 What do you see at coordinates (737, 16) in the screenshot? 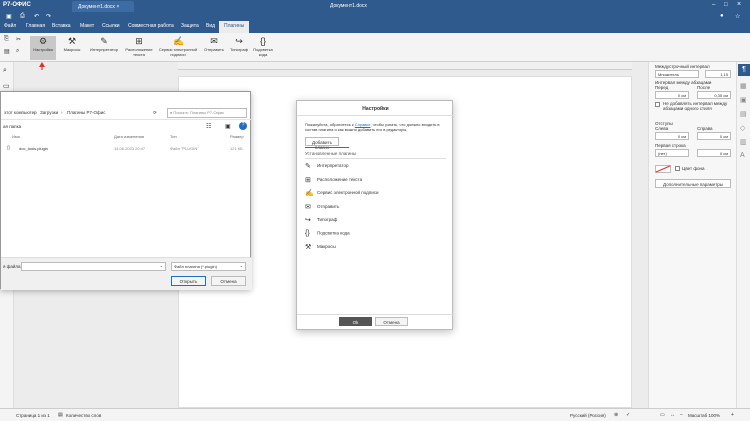
I see `star-icon: ☆` at bounding box center [737, 16].